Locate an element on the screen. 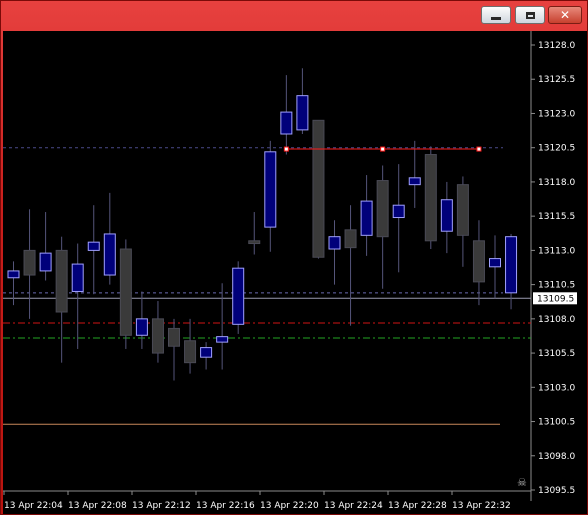 The image size is (588, 515). price-tick-label: 13103.0 is located at coordinates (556, 388).